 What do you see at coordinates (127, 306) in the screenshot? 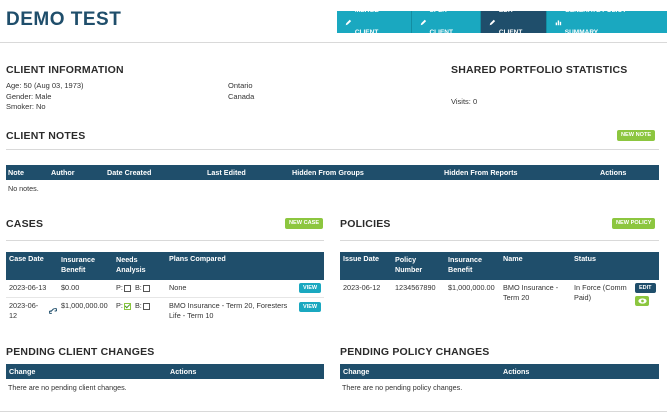
I see `p-checkbox-checked` at bounding box center [127, 306].